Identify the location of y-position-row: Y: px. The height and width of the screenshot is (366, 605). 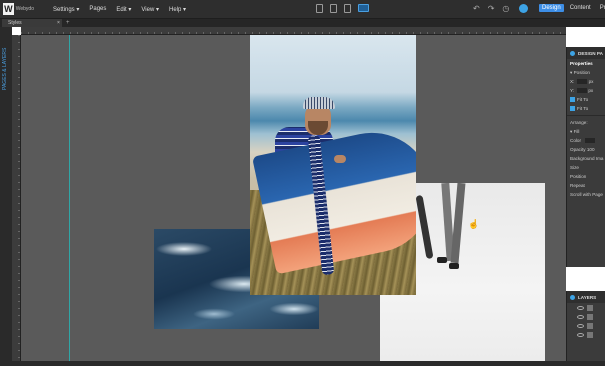
(586, 90).